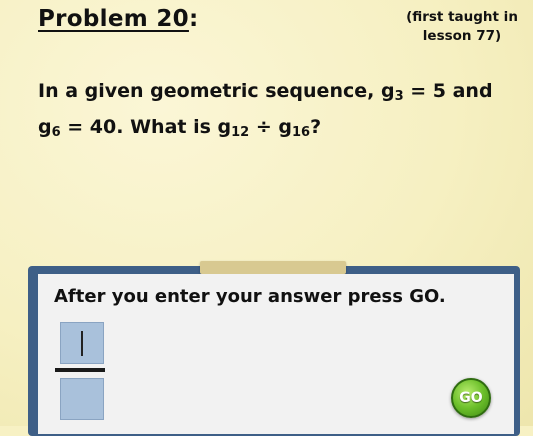 Image resolution: width=533 pixels, height=436 pixels. I want to click on question-part3: = 40. What is g, so click(146, 127).